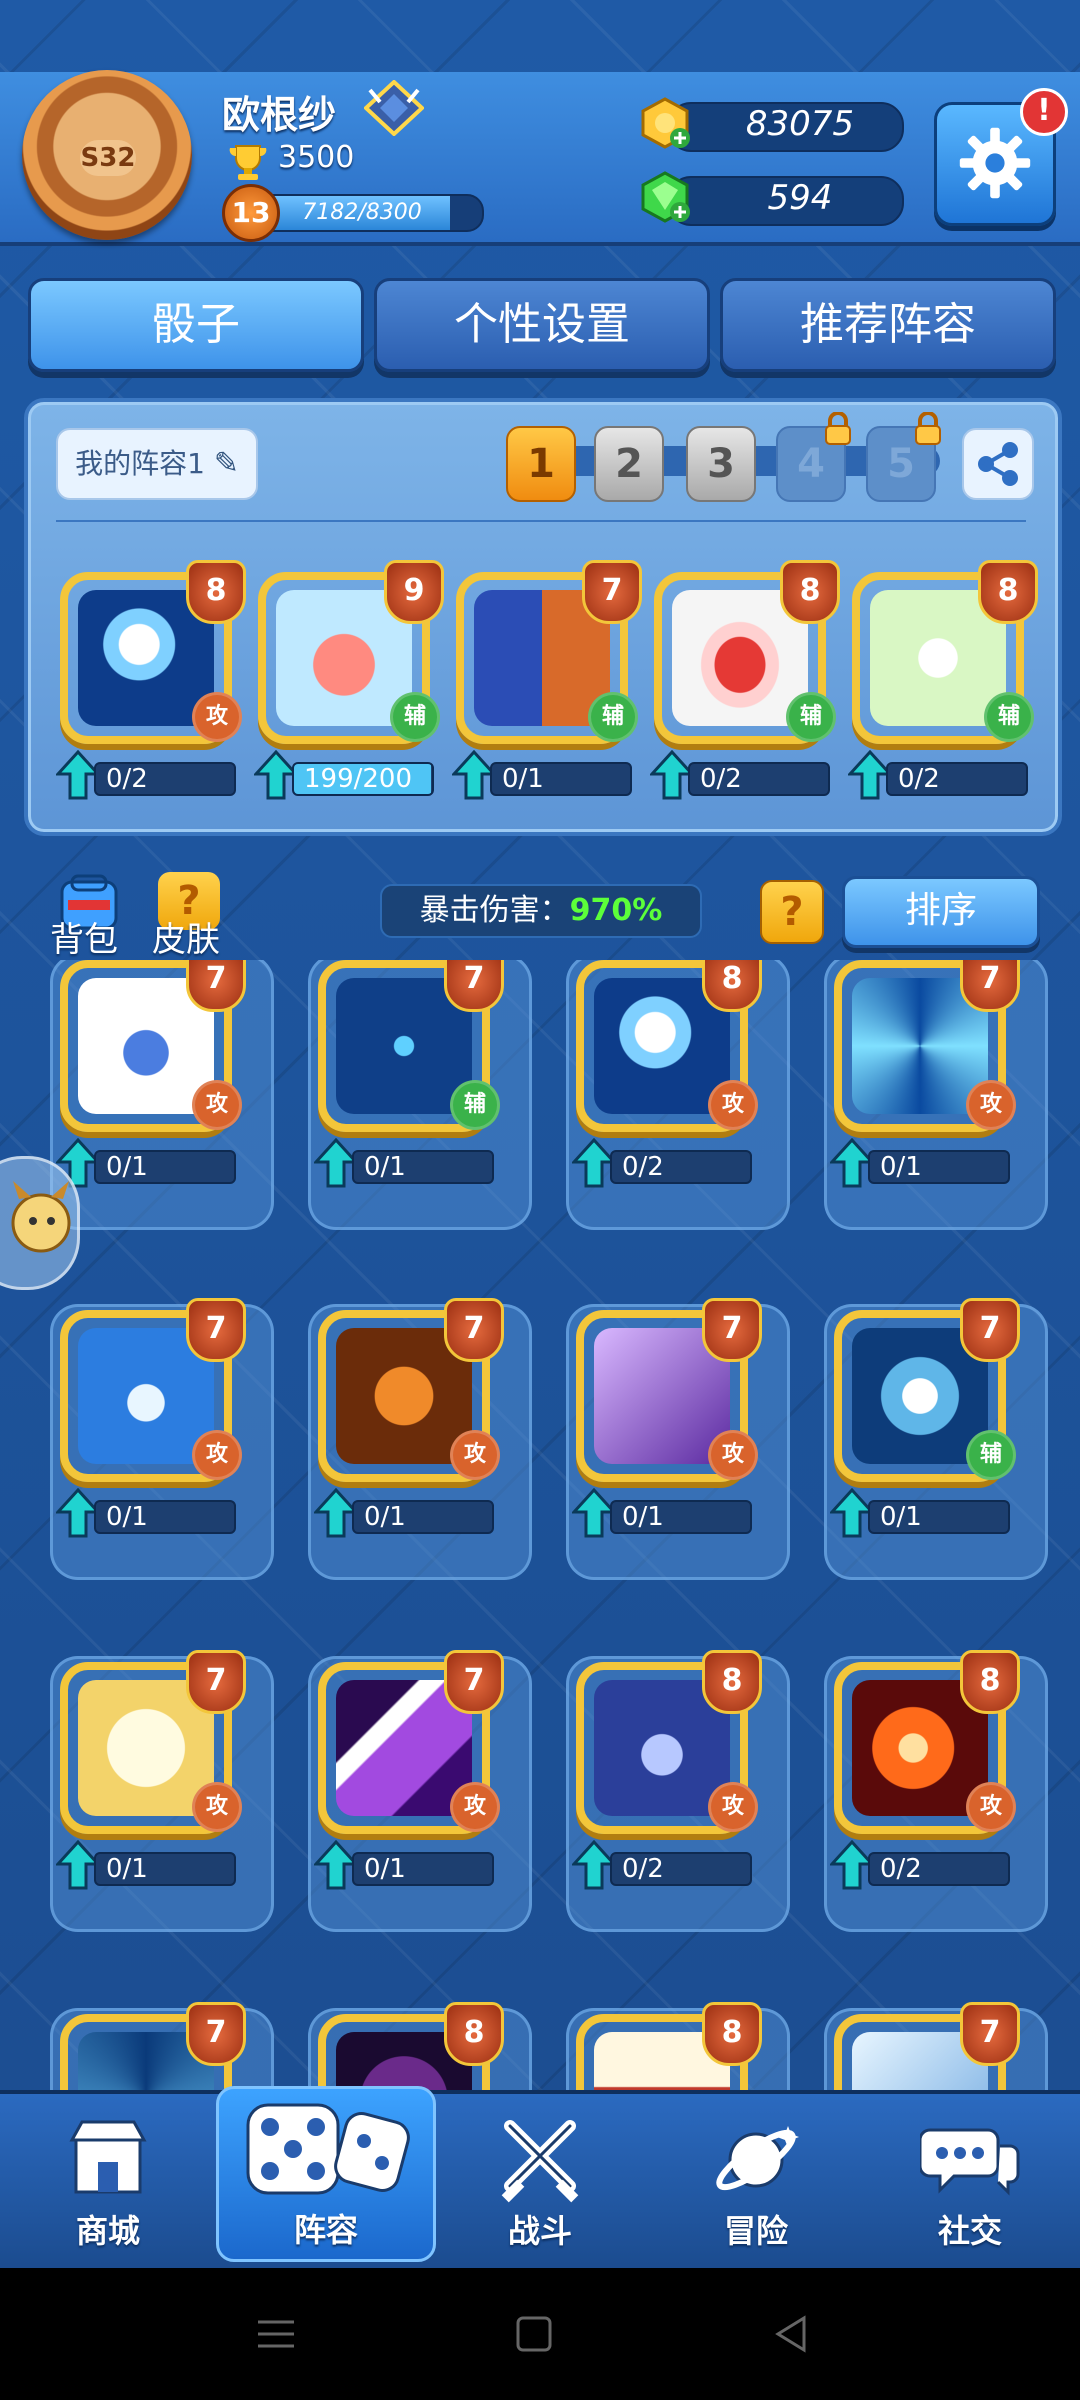 Image resolution: width=1080 pixels, height=2400 pixels. Describe the element at coordinates (276, 2334) in the screenshot. I see `menu-icon` at that location.